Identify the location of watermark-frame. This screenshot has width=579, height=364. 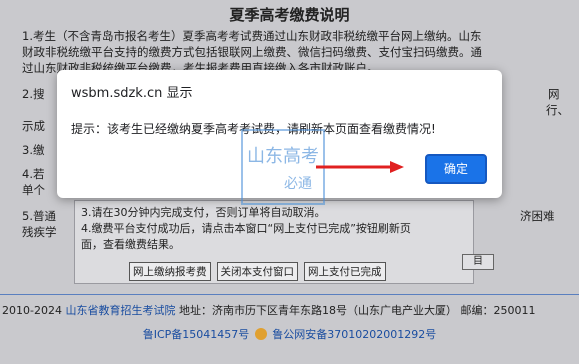
(283, 167).